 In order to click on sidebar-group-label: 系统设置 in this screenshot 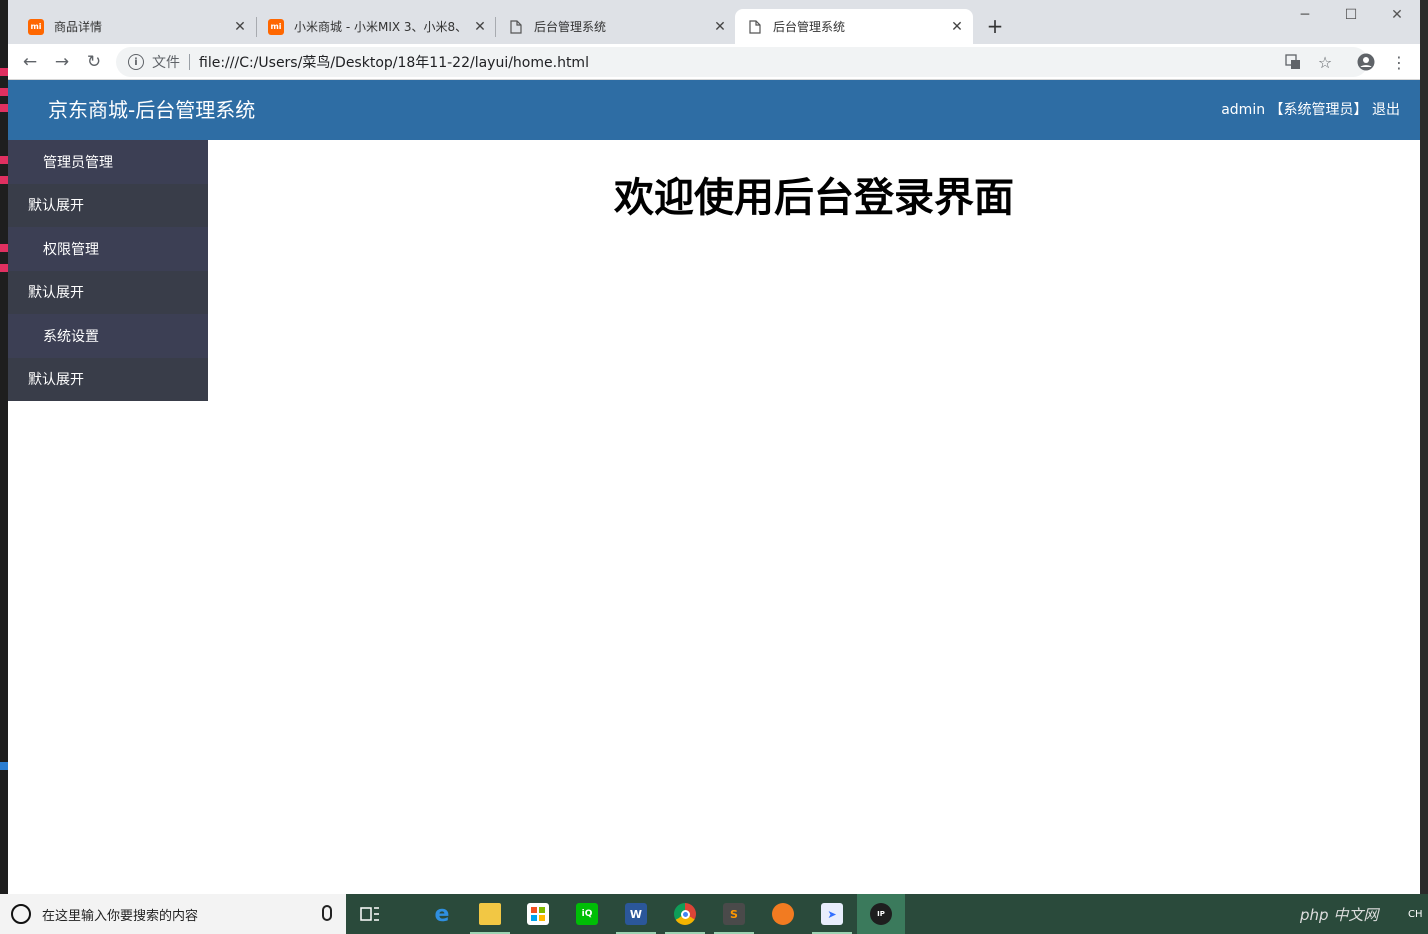, I will do `click(71, 336)`.